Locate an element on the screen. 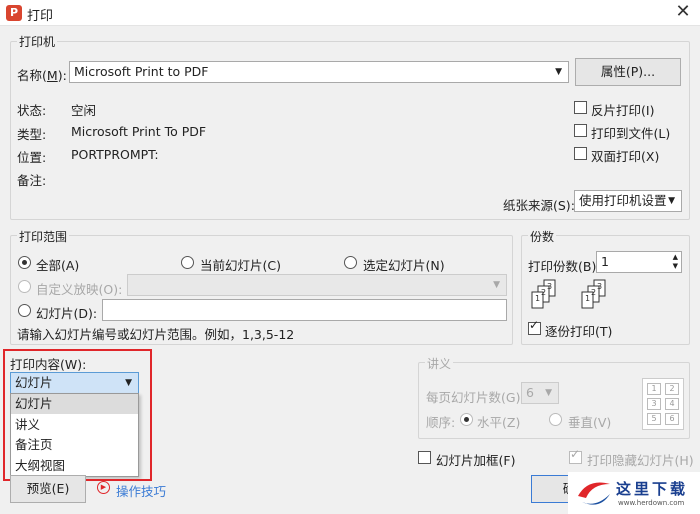 Image resolution: width=700 pixels, height=514 pixels. order-horizontal-radio is located at coordinates (466, 419).